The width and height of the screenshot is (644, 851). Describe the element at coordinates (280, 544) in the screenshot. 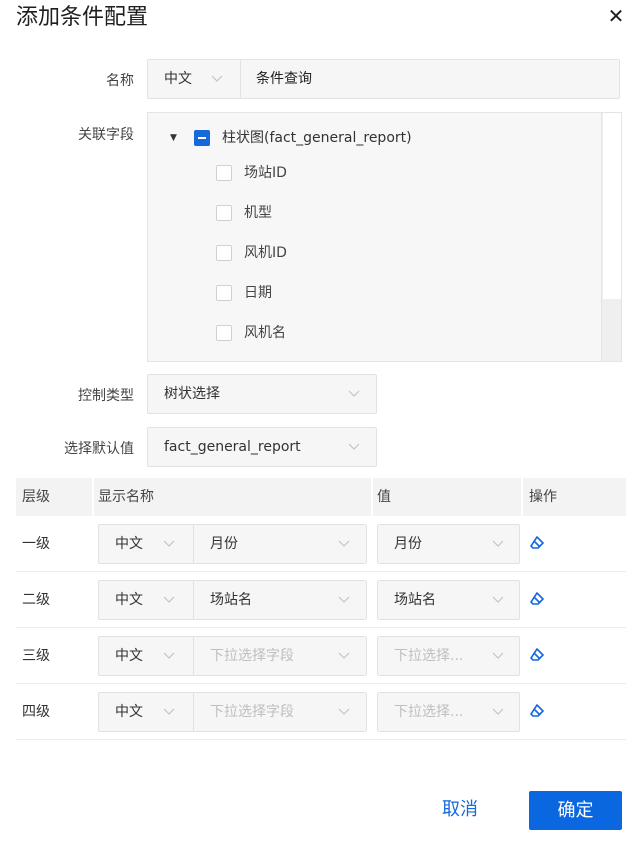

I see `row-field-select: 月份` at that location.